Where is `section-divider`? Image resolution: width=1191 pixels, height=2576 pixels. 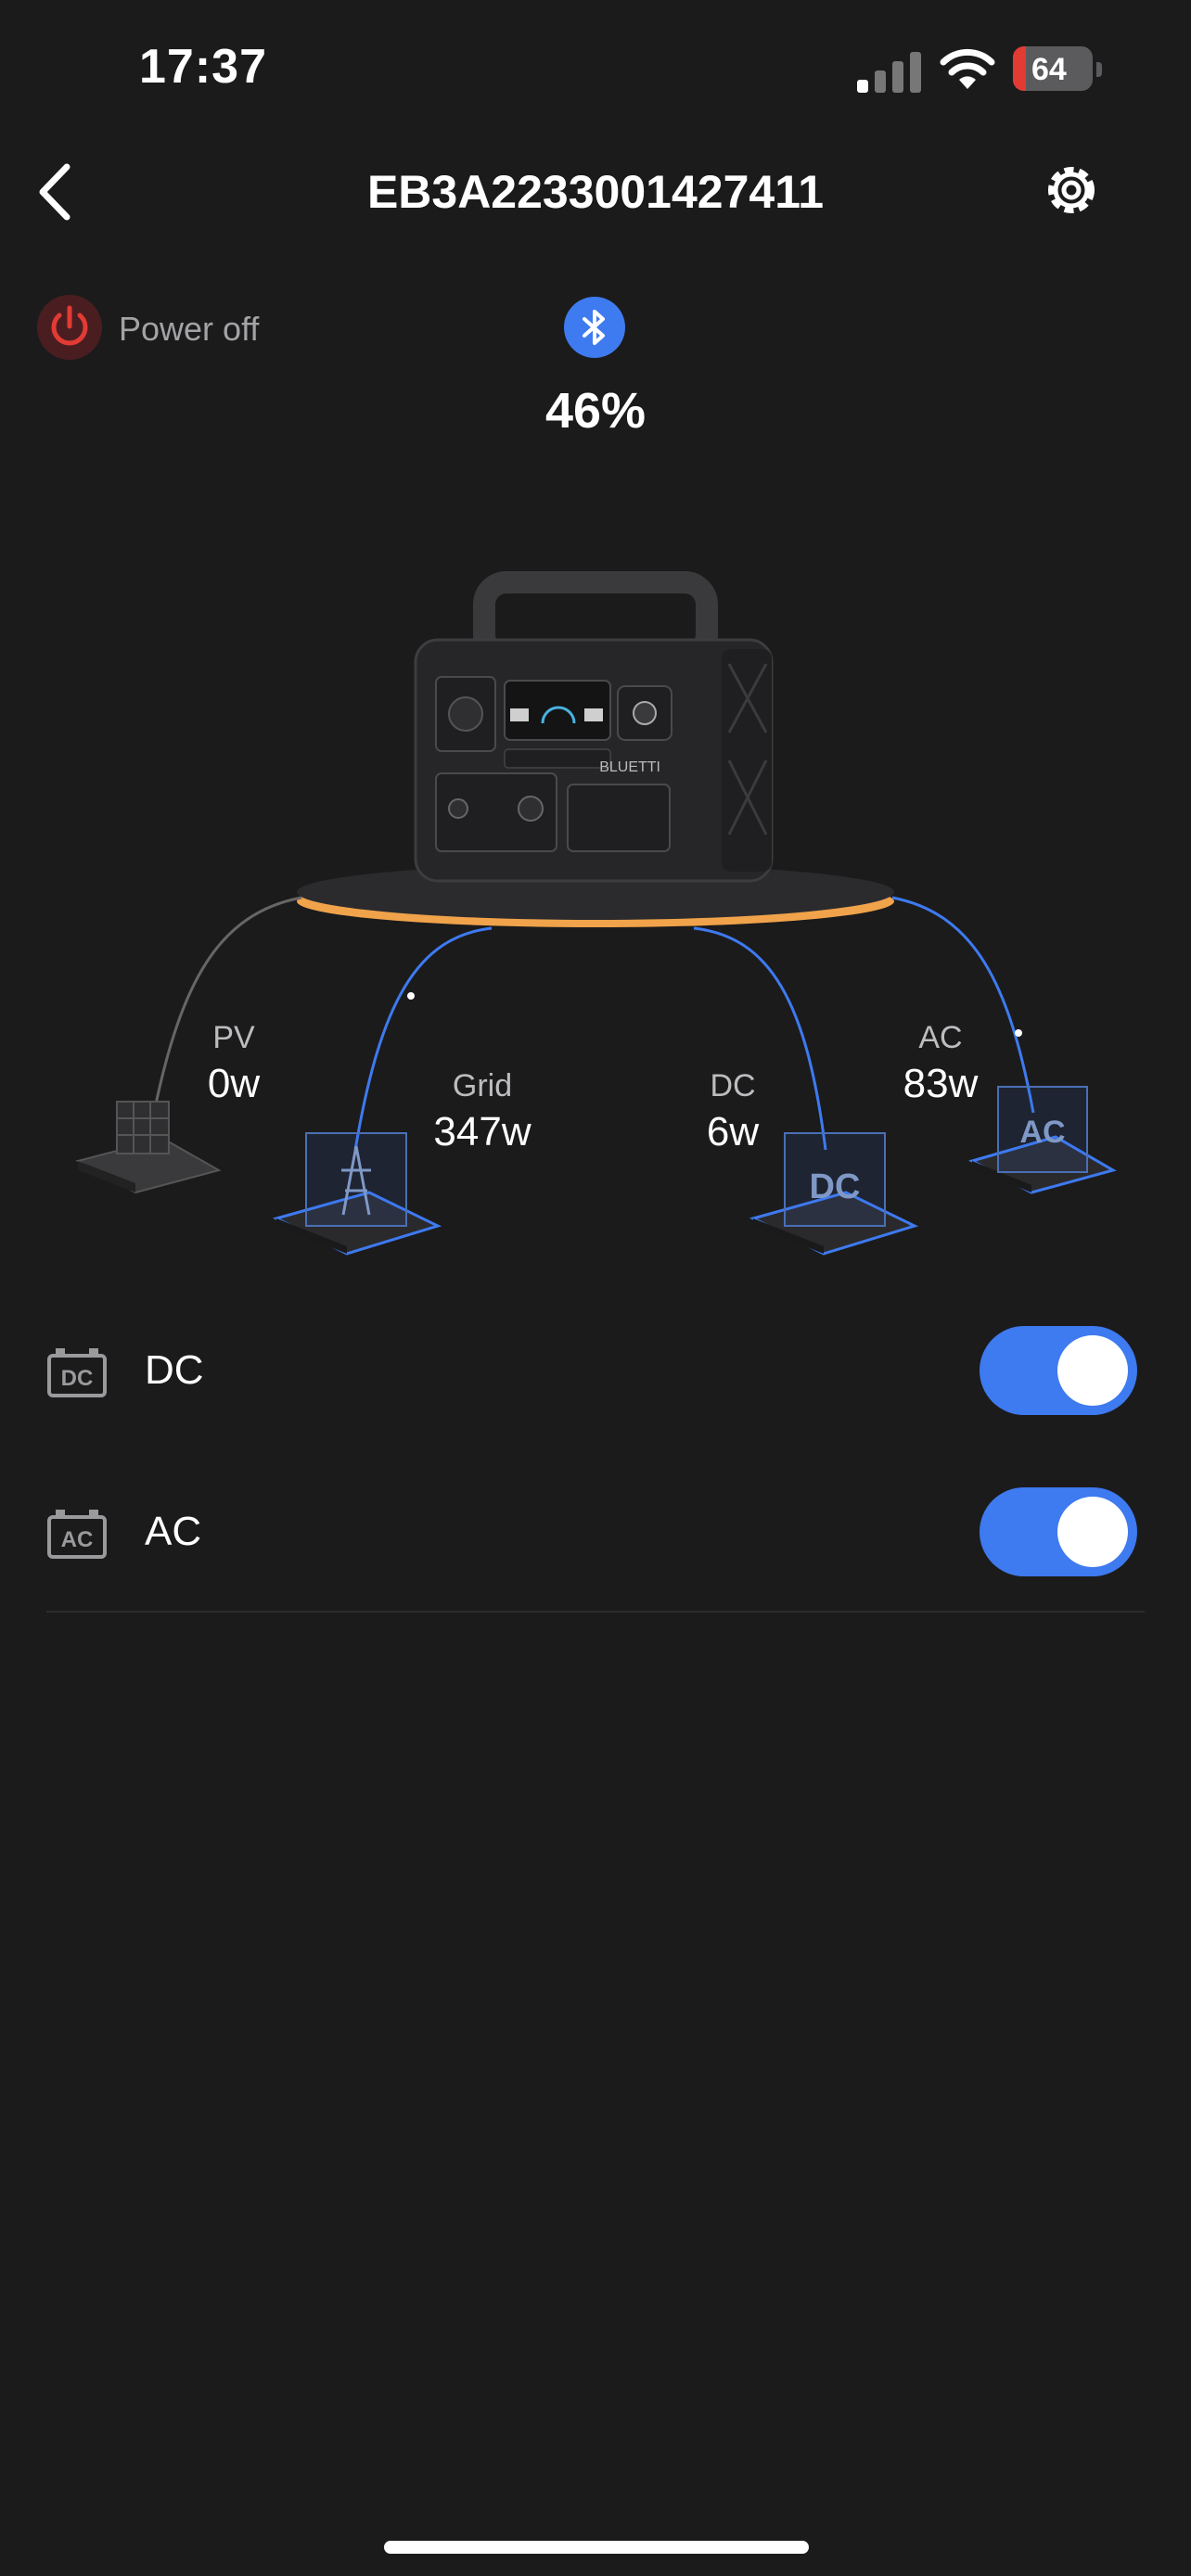
section-divider is located at coordinates (595, 1612).